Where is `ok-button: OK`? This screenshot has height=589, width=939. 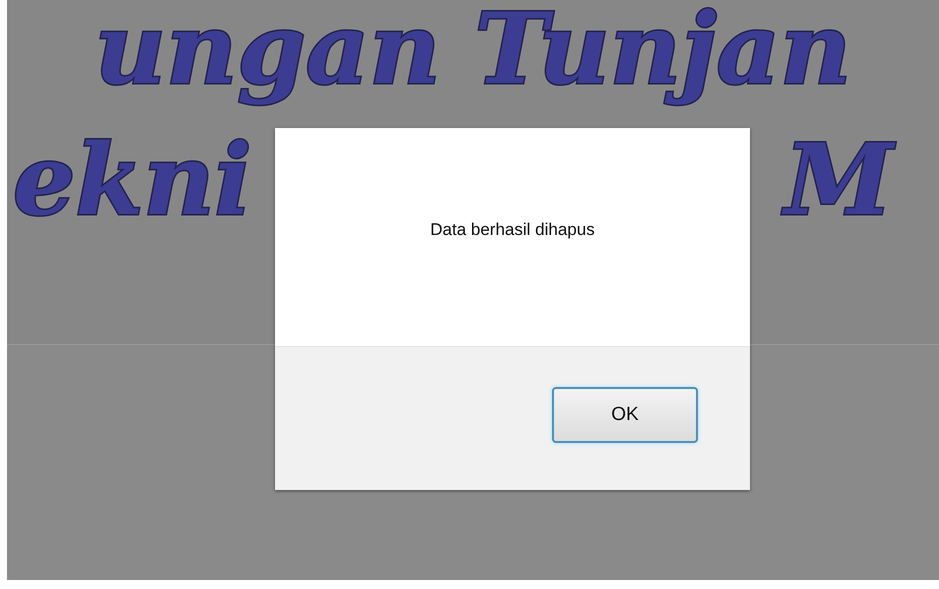 ok-button: OK is located at coordinates (625, 415).